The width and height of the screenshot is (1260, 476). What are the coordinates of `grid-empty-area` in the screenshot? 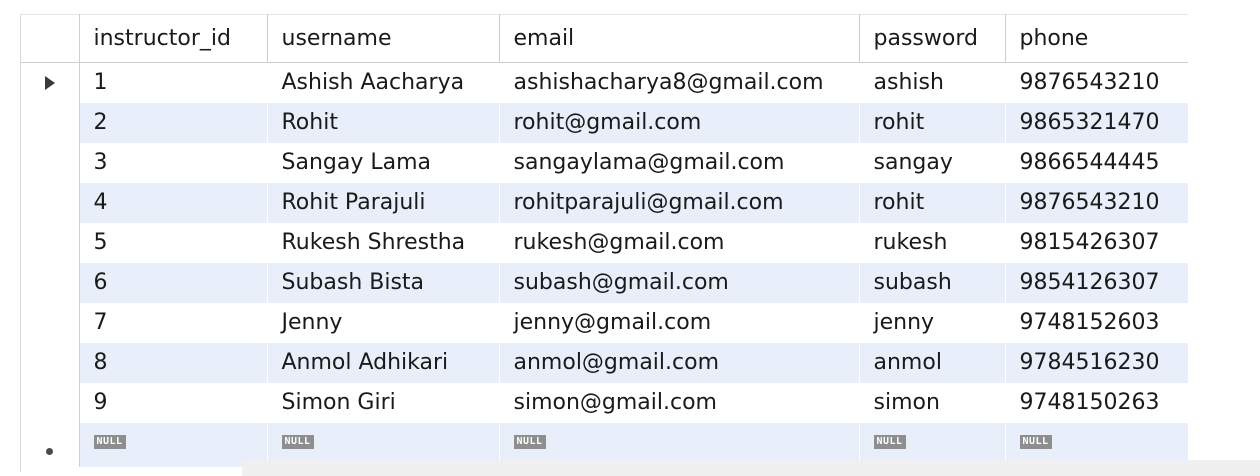 It's located at (1224, 237).